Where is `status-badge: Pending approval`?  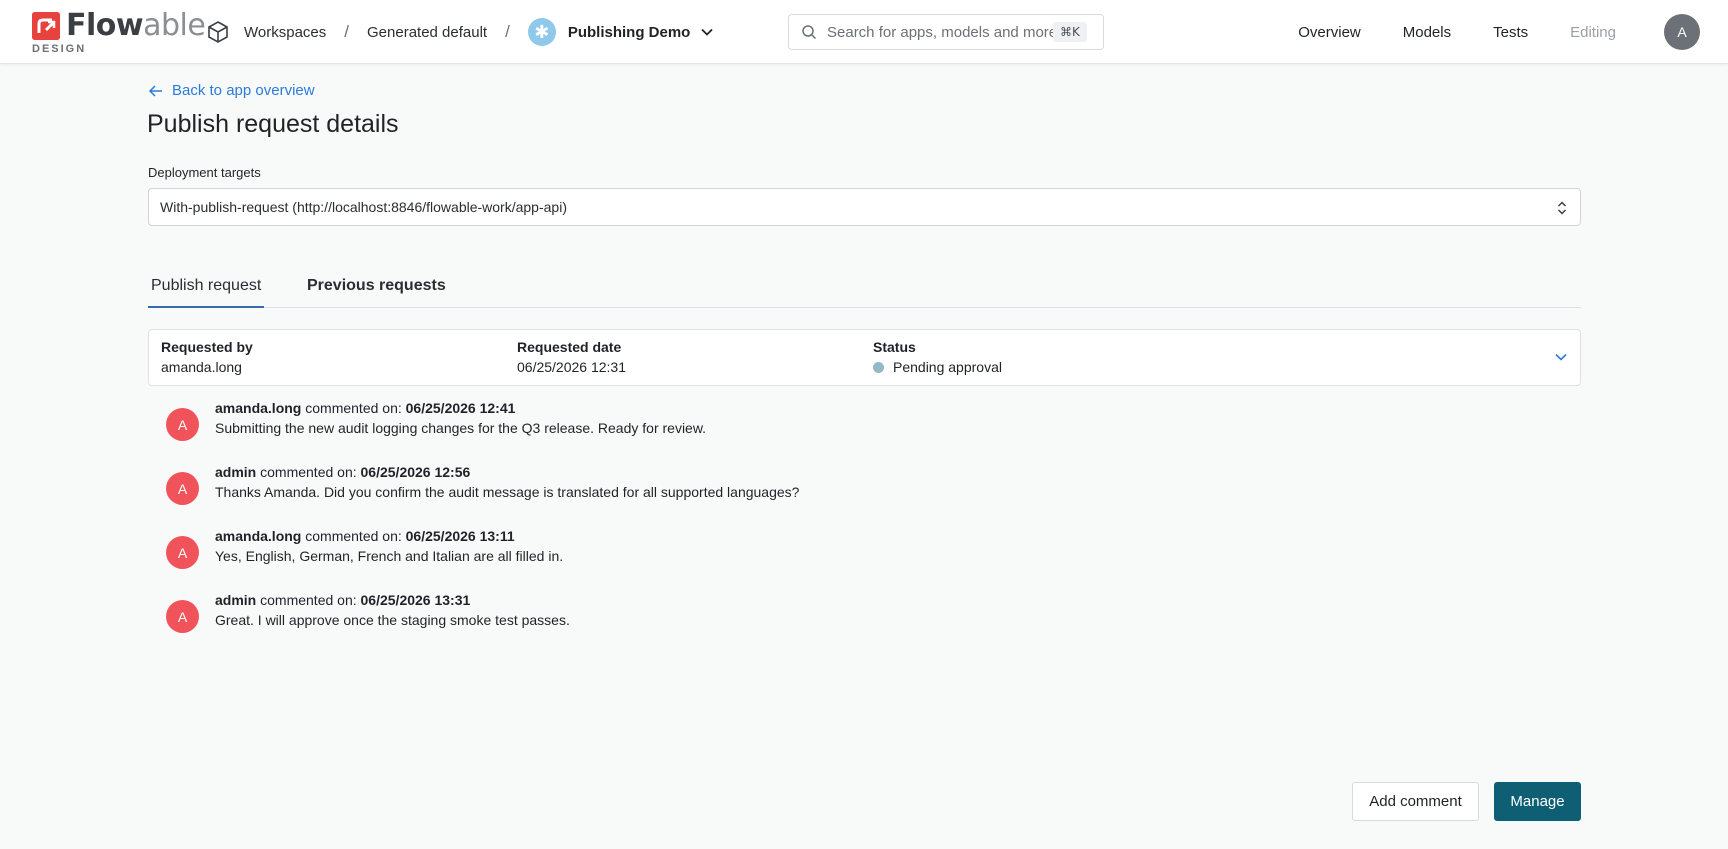
status-badge: Pending approval is located at coordinates (937, 367).